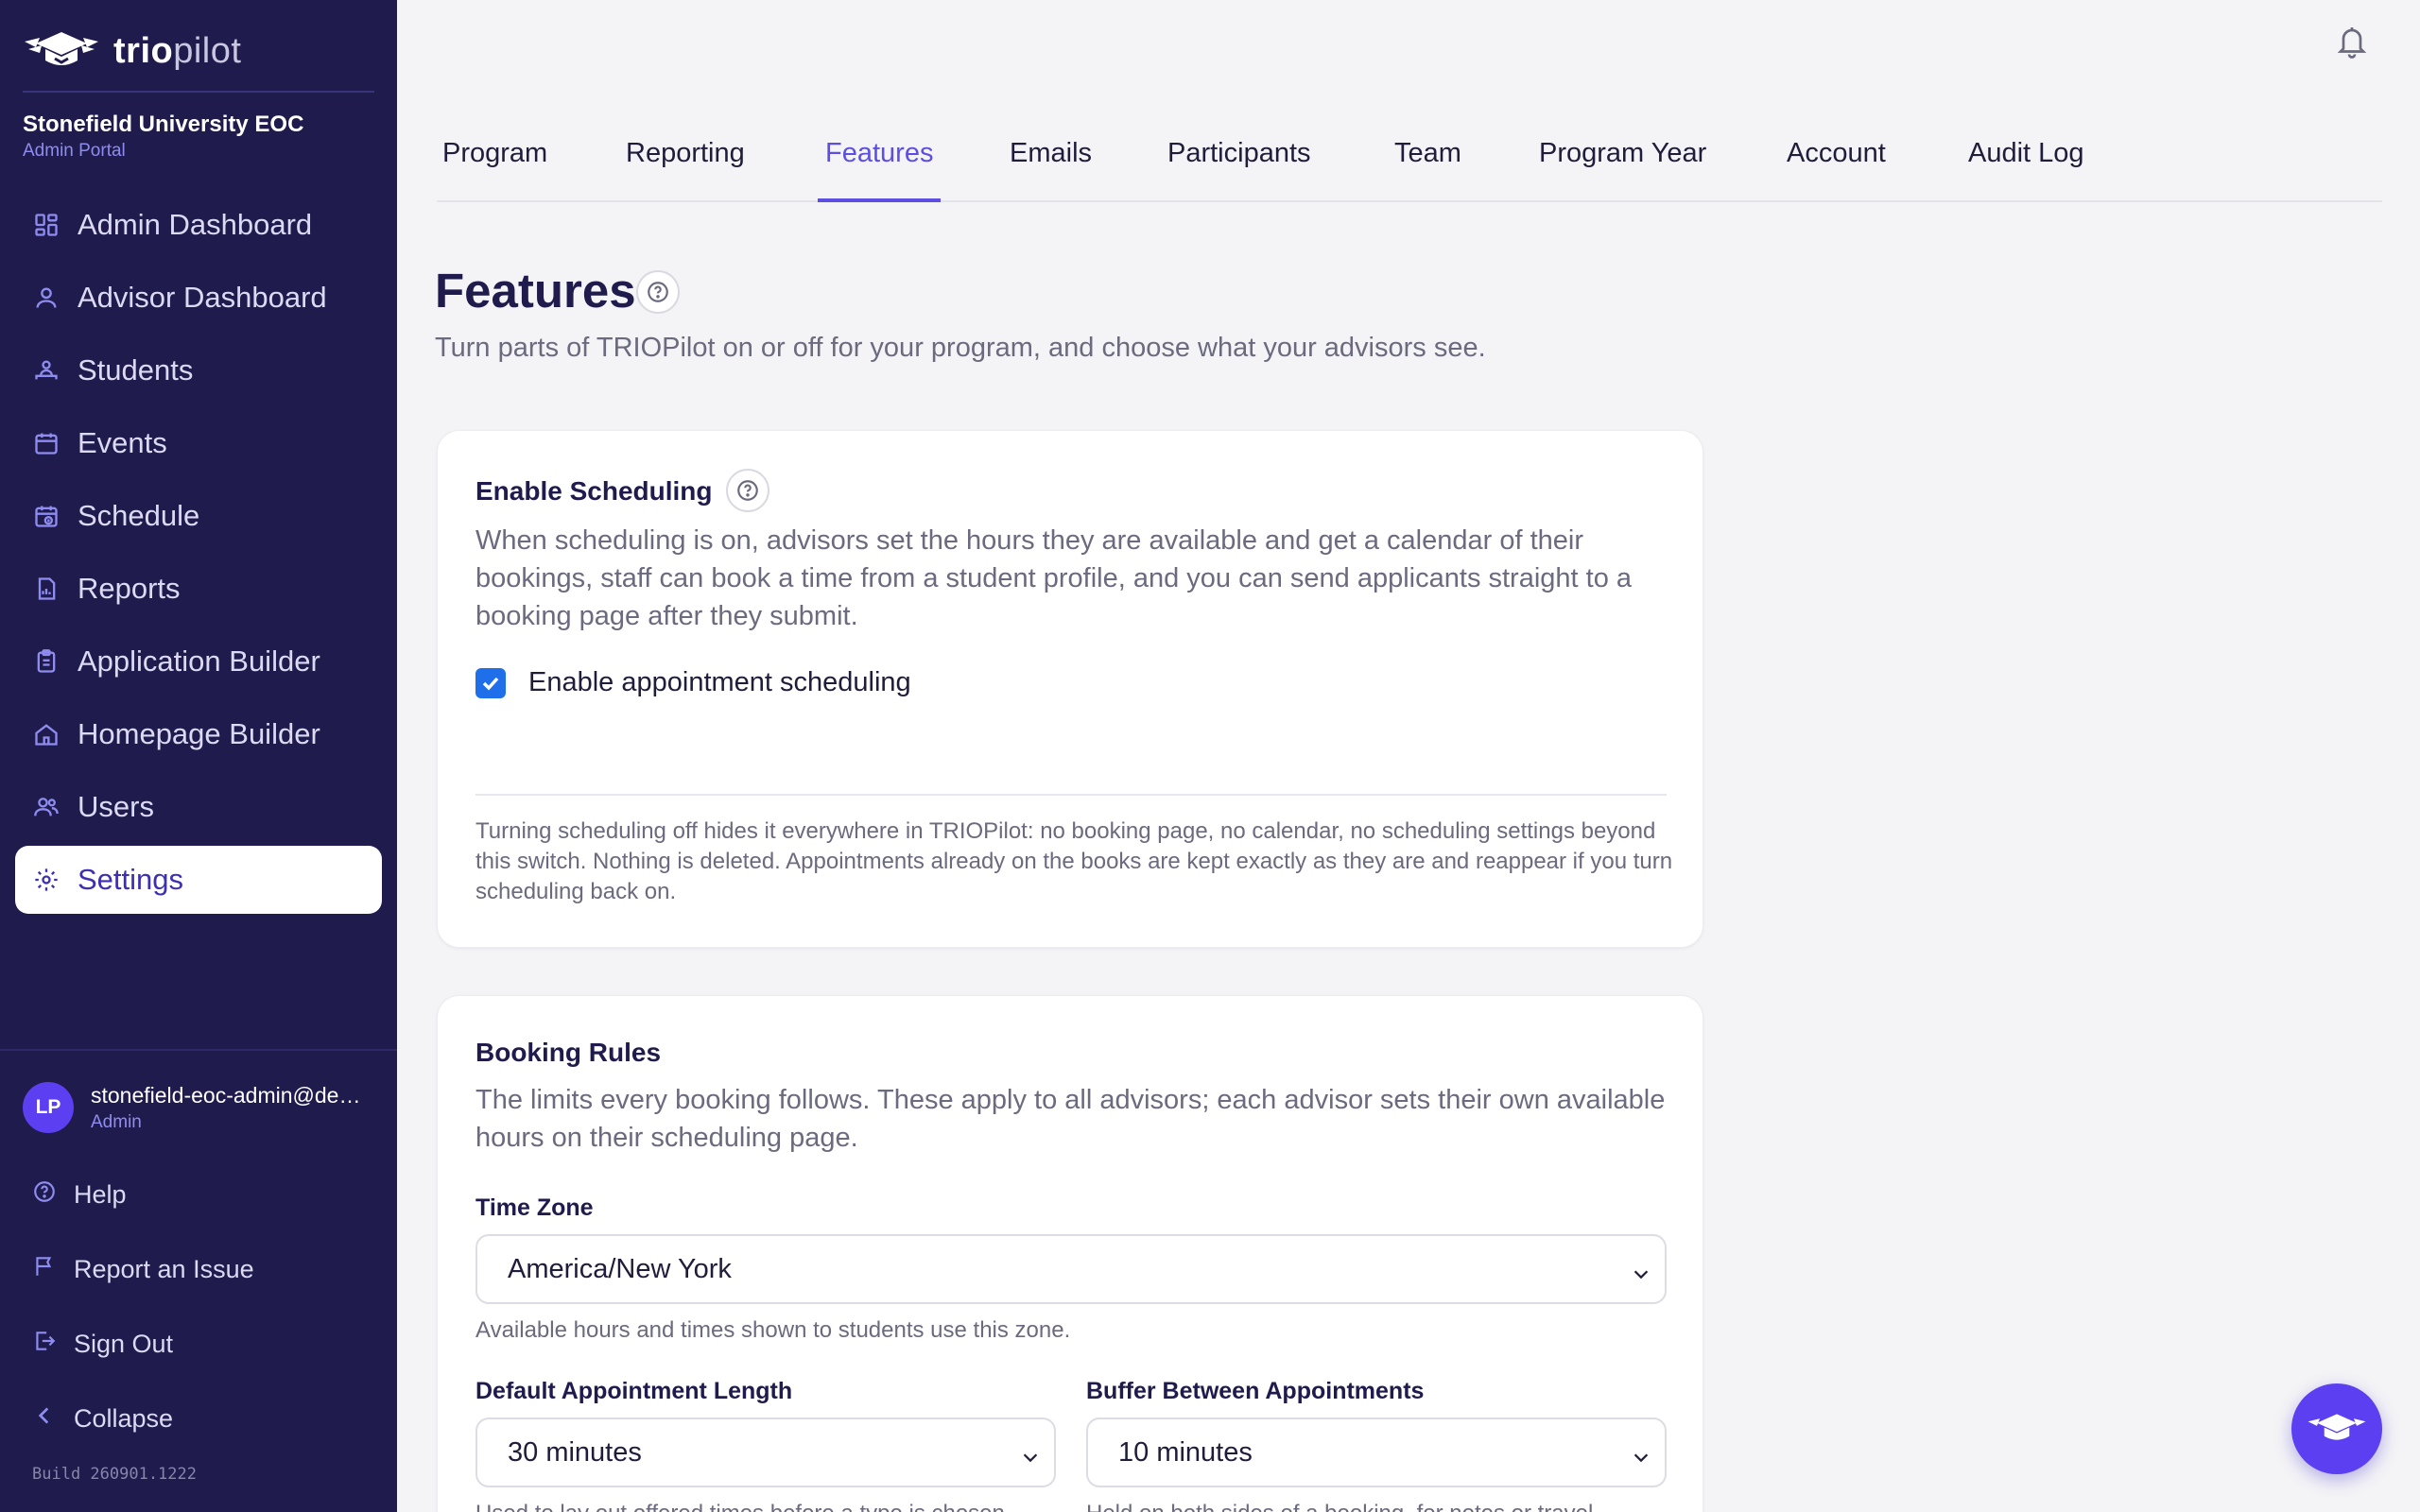 The width and height of the screenshot is (2420, 1512). I want to click on help-link: Help, so click(198, 1195).